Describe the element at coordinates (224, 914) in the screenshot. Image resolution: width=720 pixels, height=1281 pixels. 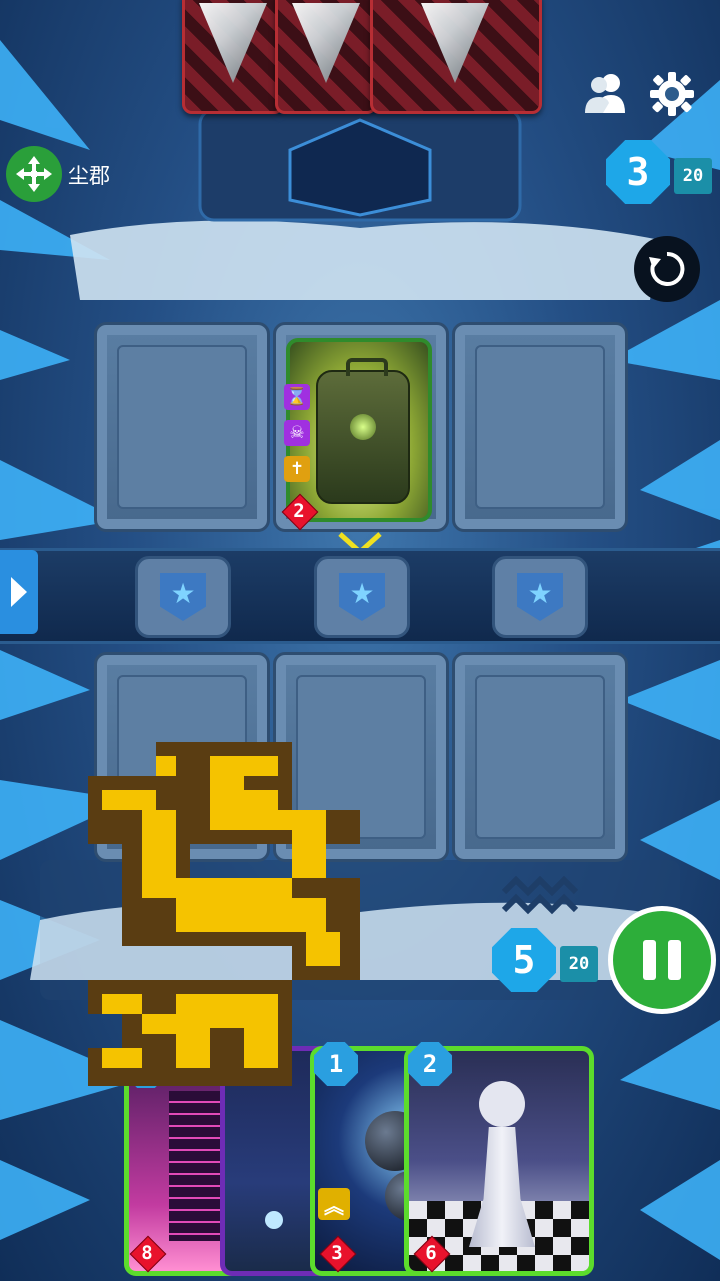
I see `pixel-glyph-overlay` at that location.